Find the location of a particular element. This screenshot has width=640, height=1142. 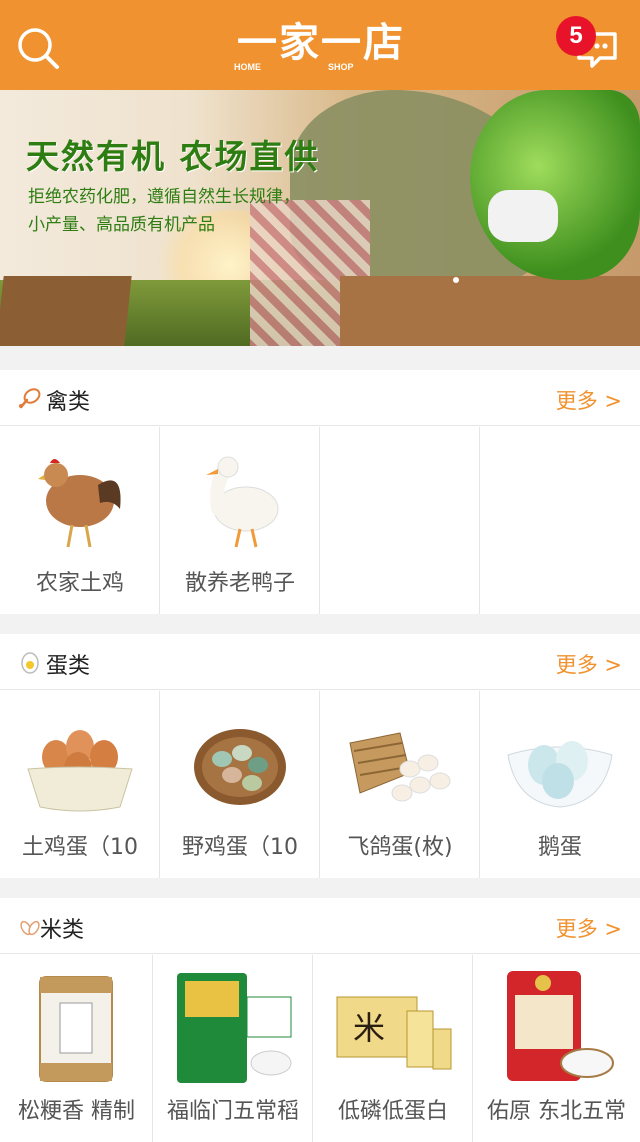

product-card: 米 低磷低蛋白 is located at coordinates (393, 1048).